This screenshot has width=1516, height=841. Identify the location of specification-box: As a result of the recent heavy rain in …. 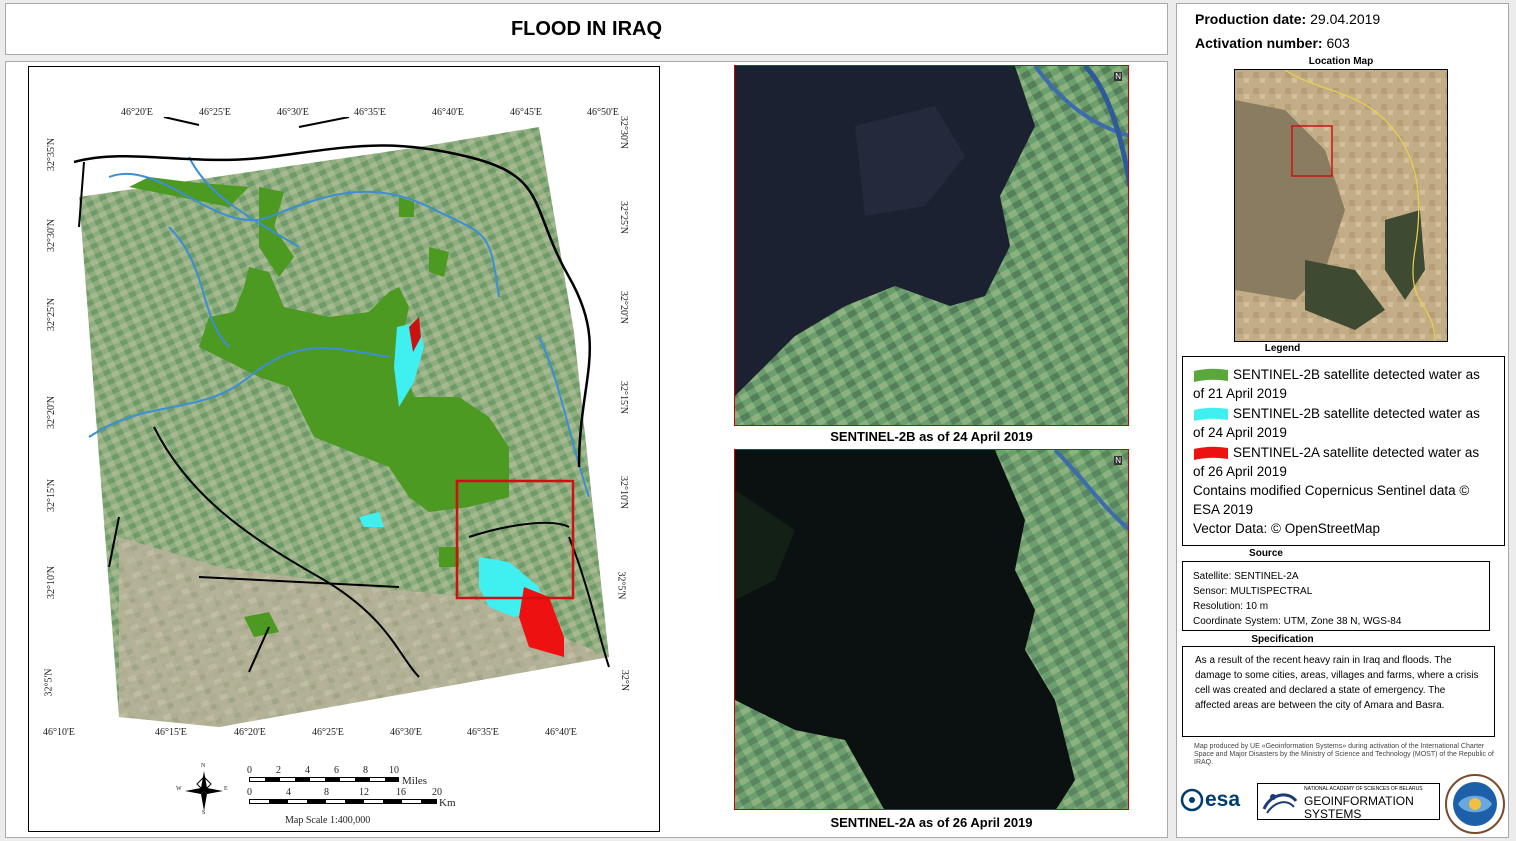
(1338, 691).